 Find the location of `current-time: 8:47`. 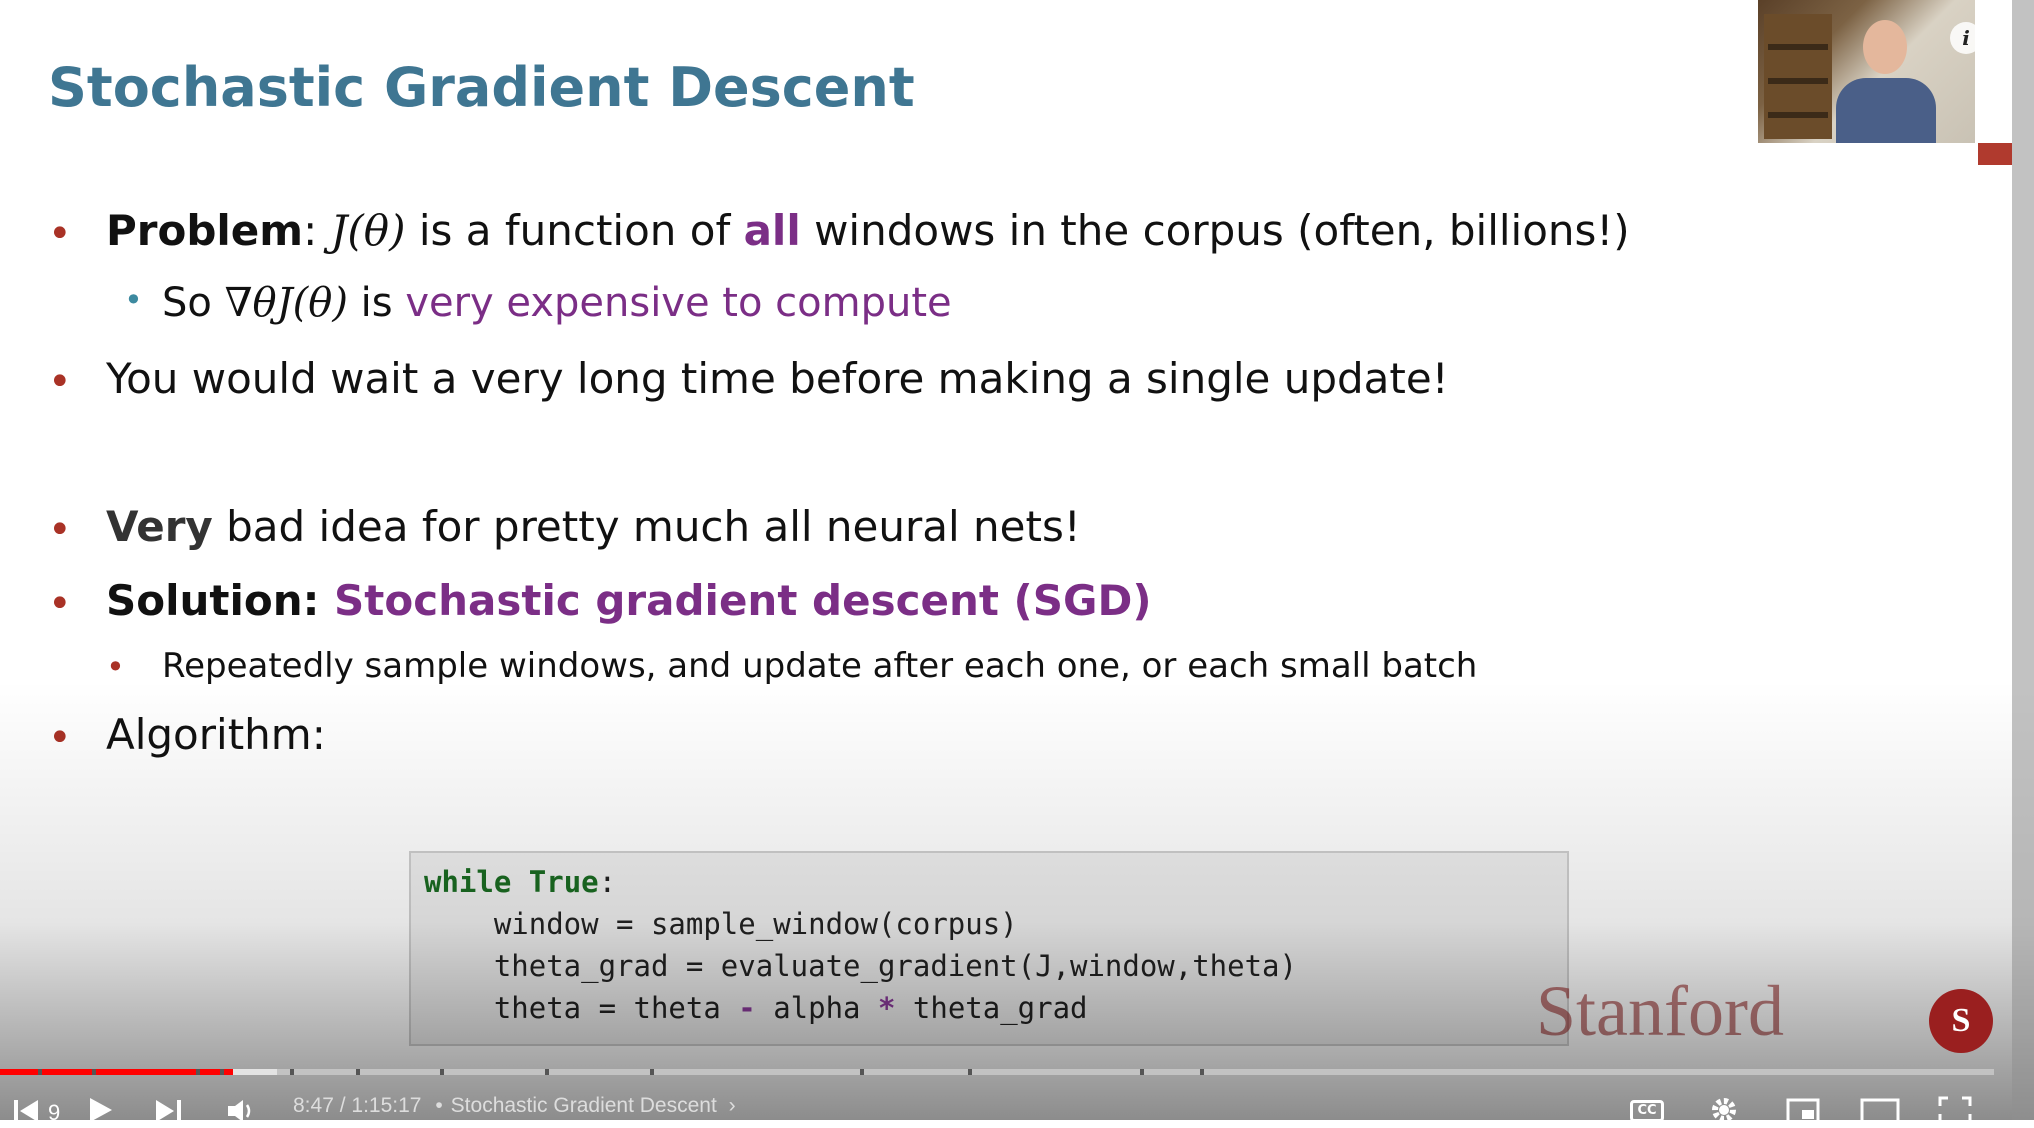

current-time: 8:47 is located at coordinates (313, 1105).